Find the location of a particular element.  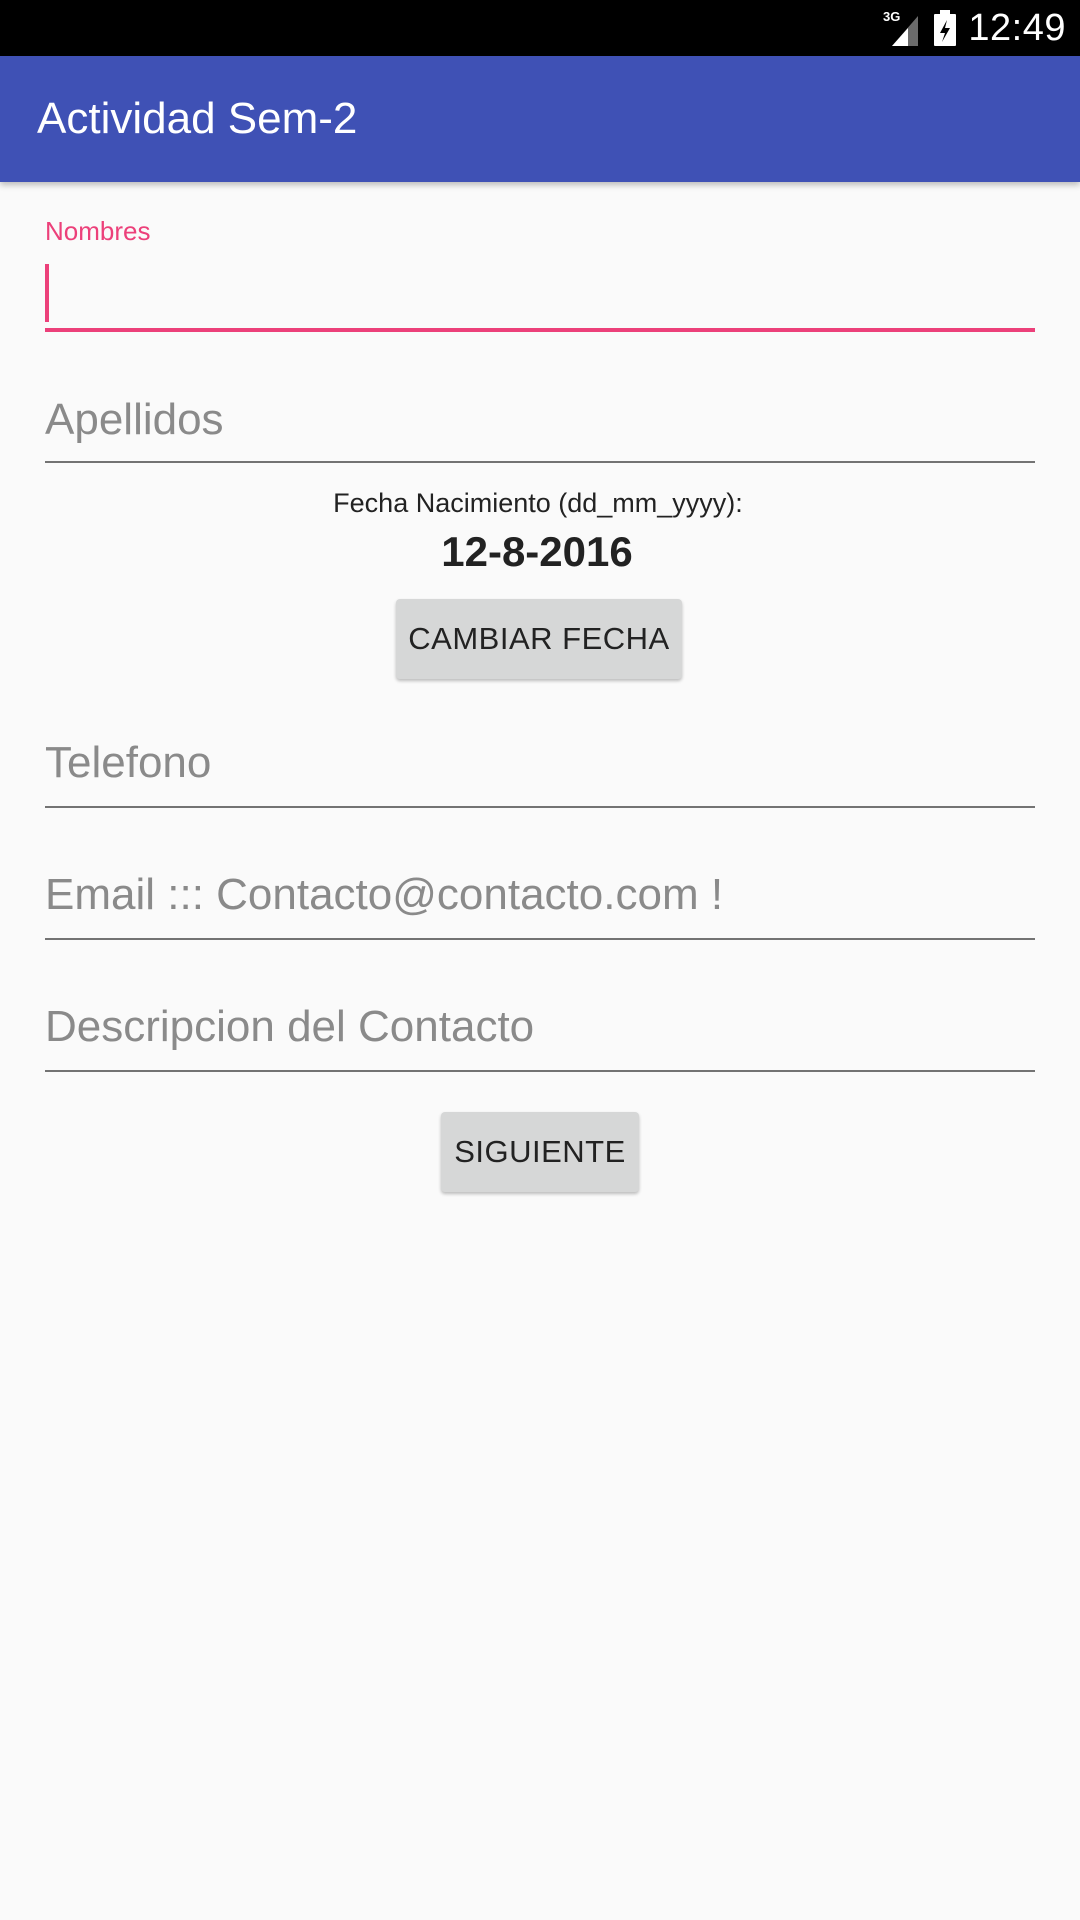

email-underline is located at coordinates (540, 939).